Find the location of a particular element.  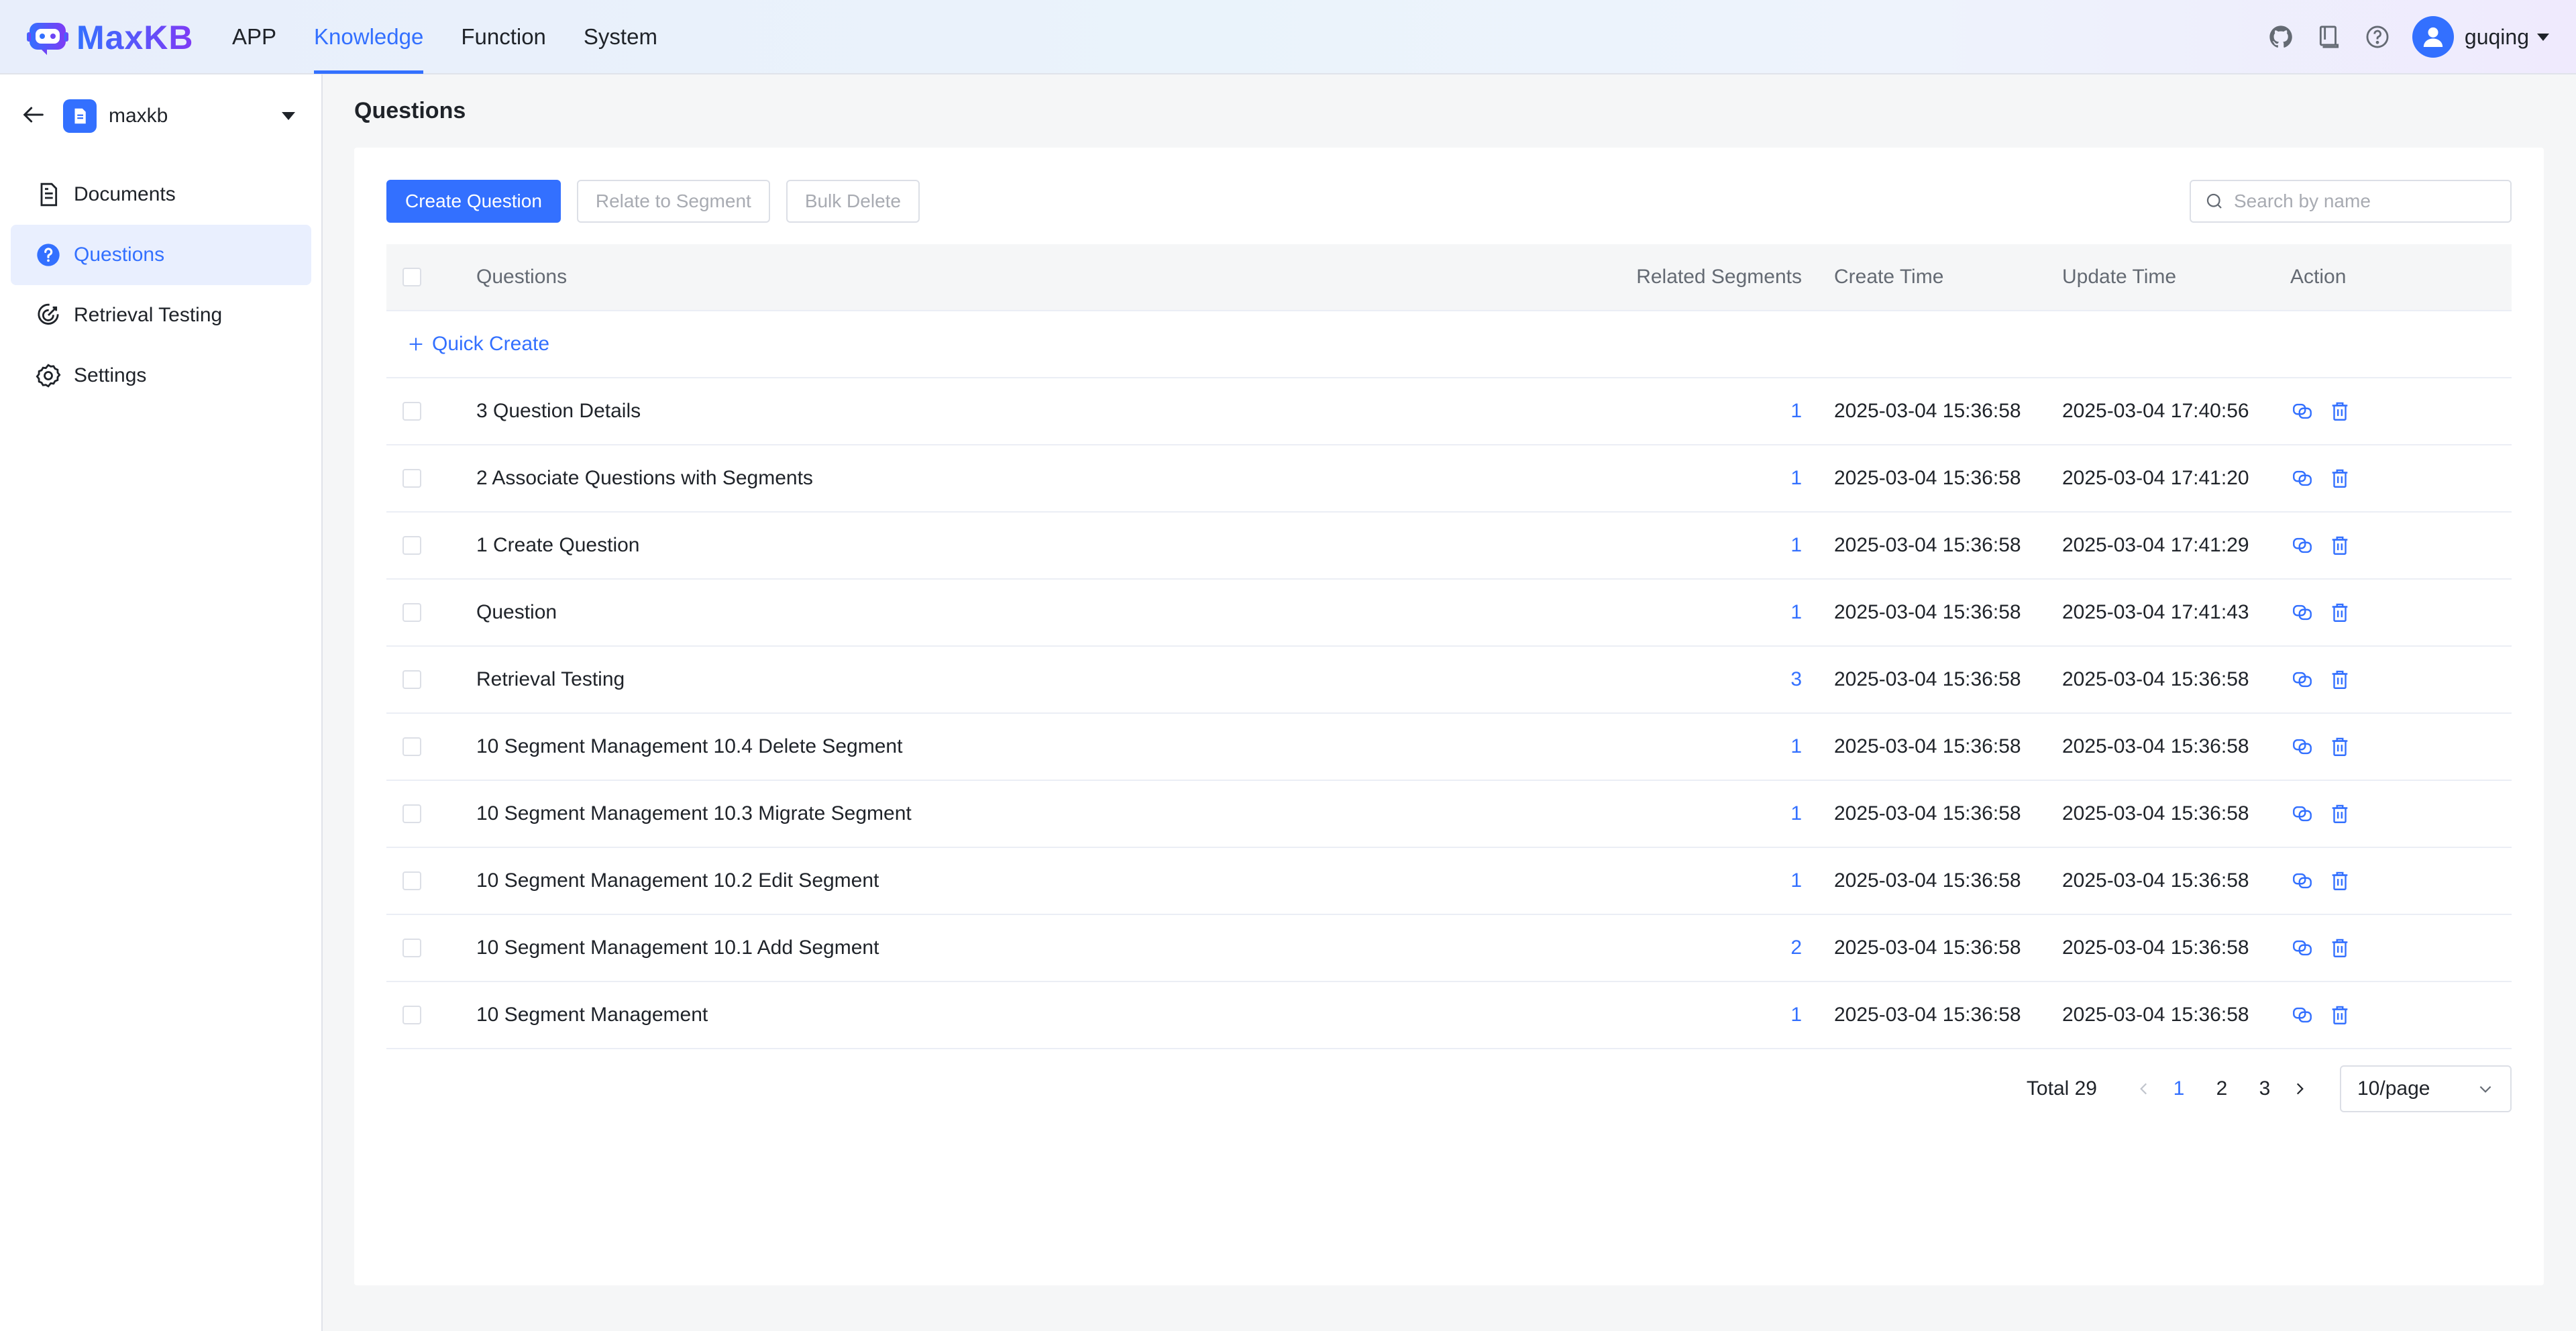

question-text: 1 Create Question is located at coordinates (1052, 545).